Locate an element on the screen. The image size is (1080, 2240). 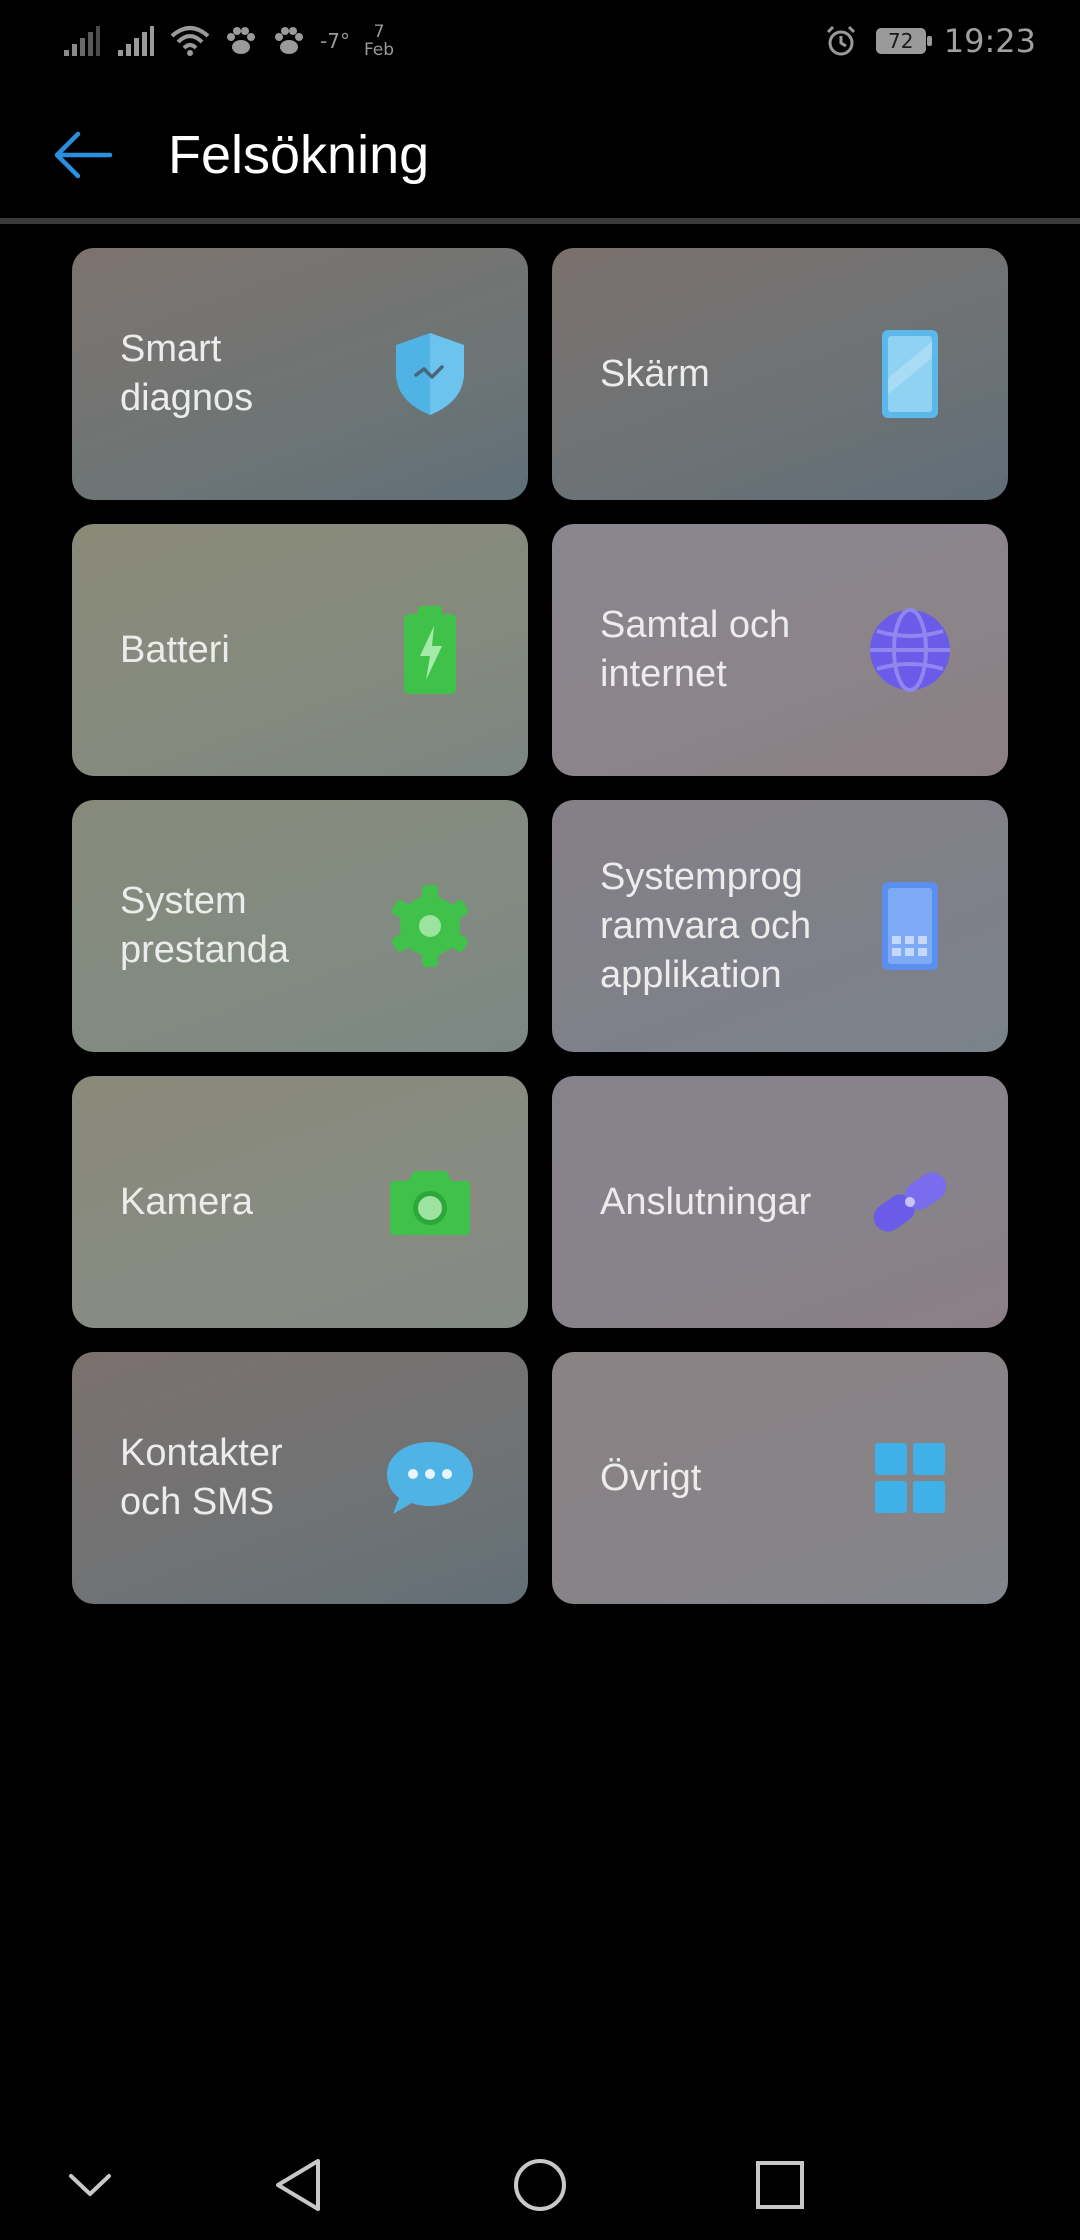
arrow-left-icon is located at coordinates (83, 155).